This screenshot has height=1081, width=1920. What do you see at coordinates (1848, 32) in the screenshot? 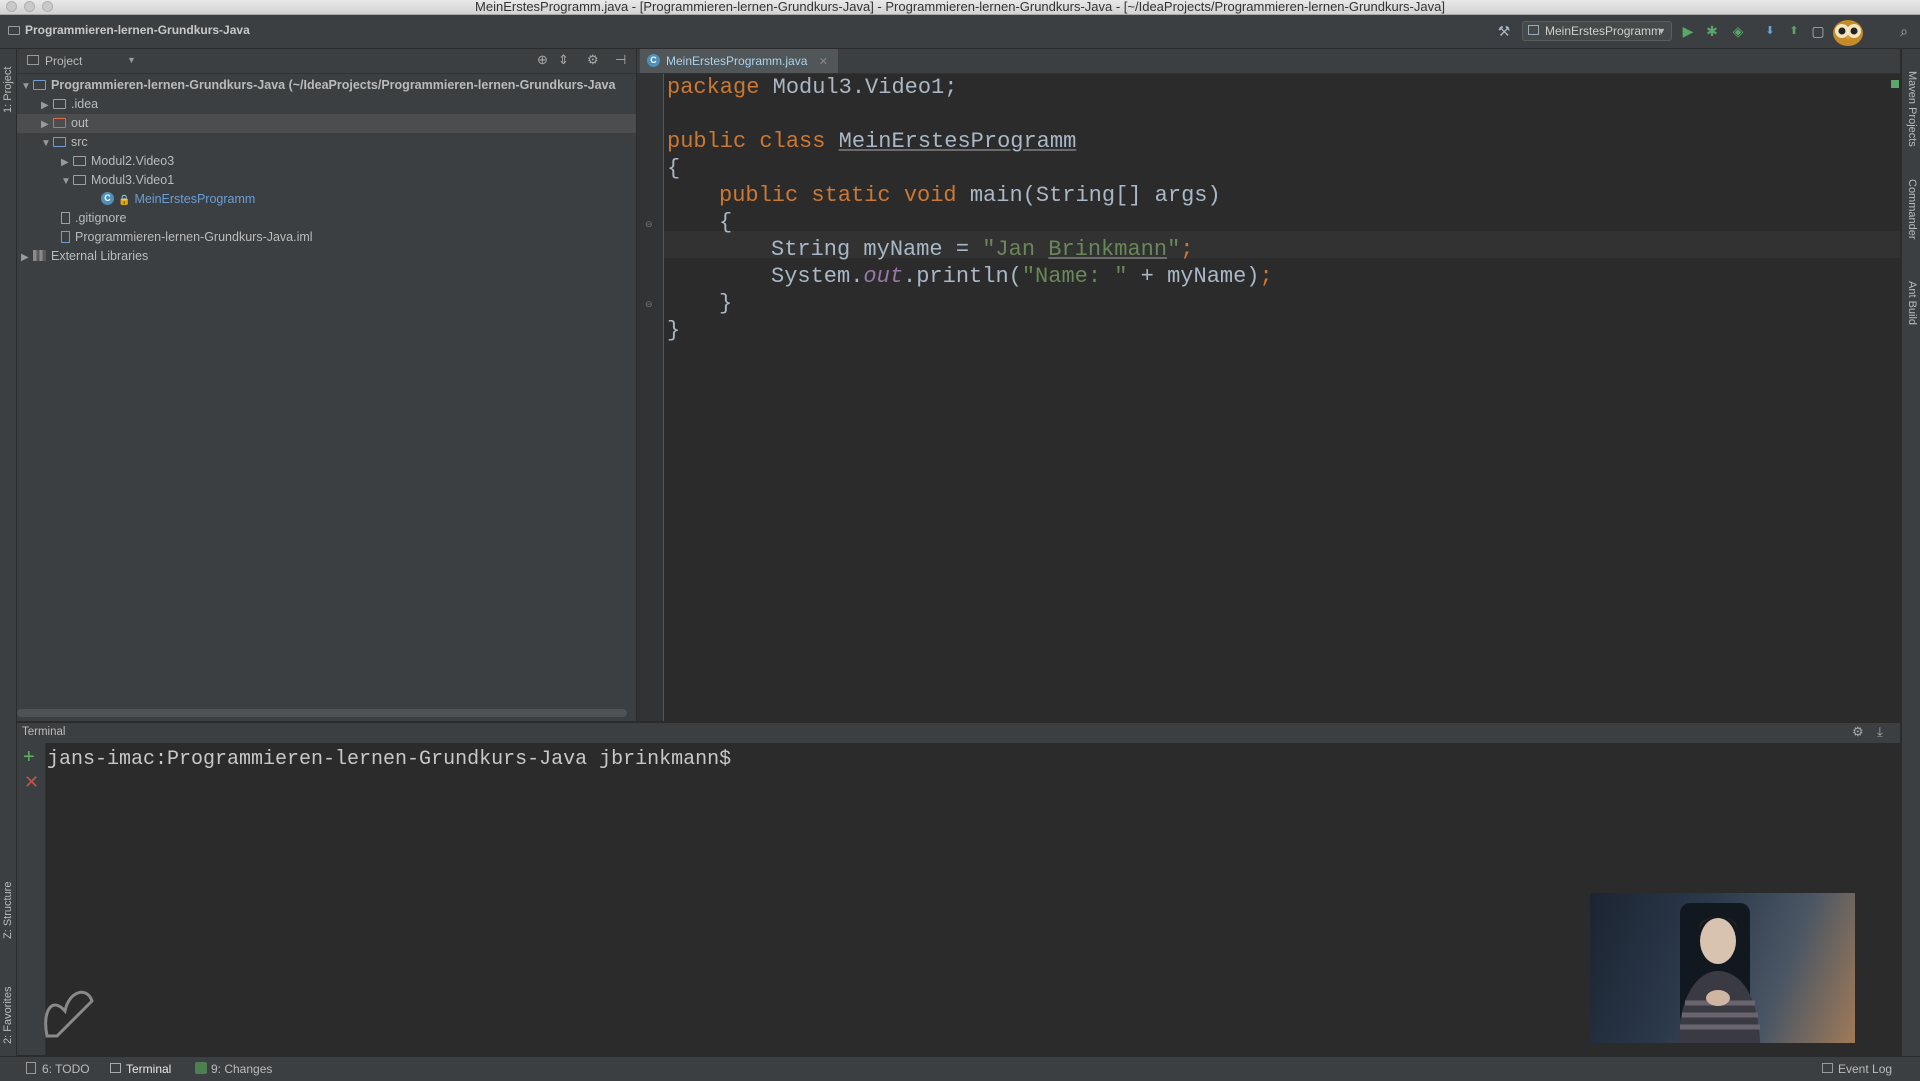
I see `owl-mascot-icon` at bounding box center [1848, 32].